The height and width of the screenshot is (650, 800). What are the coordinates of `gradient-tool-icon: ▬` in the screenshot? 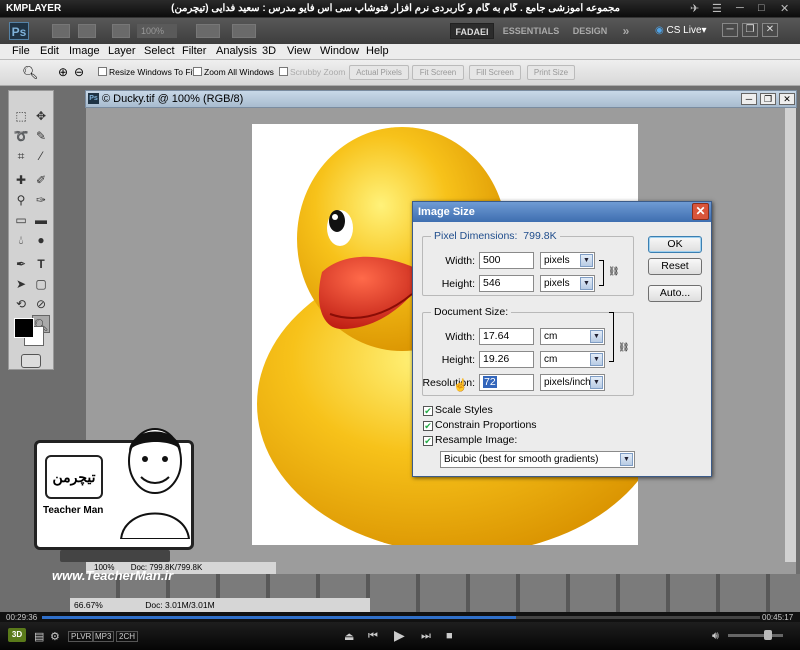 It's located at (41, 220).